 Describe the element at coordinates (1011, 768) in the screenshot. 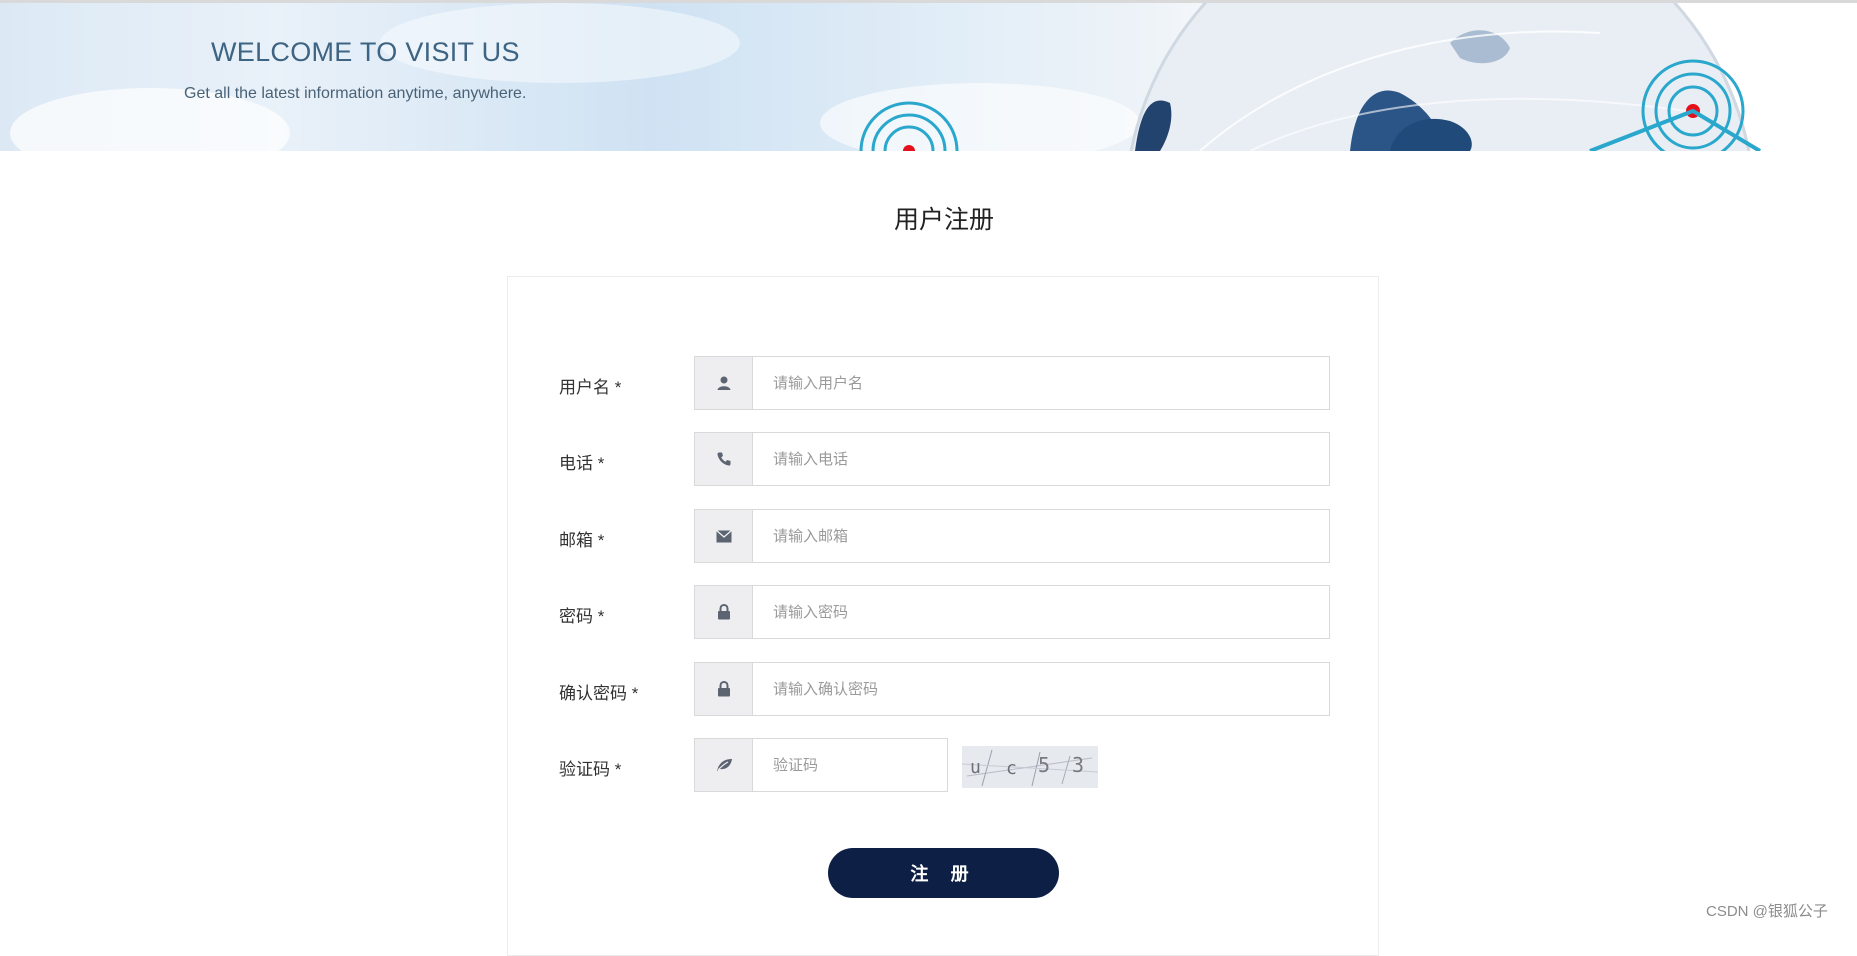

I see `captcha-char-2: c` at that location.